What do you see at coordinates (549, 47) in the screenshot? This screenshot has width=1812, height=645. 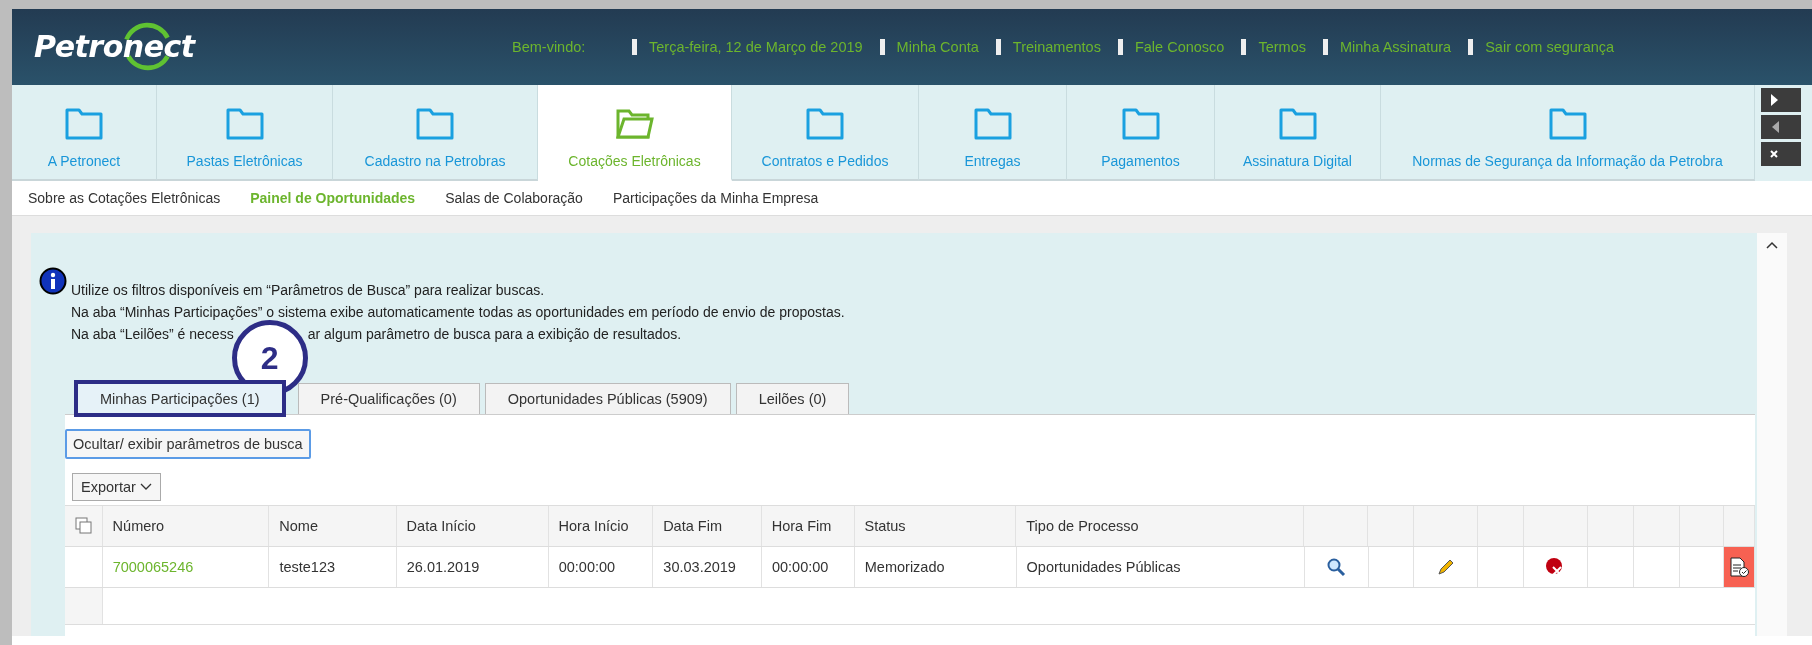 I see `welcome-text: Bem-vindo:` at bounding box center [549, 47].